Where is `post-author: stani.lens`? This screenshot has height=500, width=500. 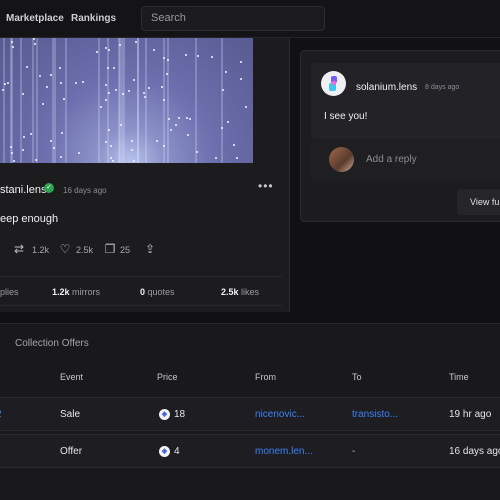
post-author: stani.lens is located at coordinates (23, 190).